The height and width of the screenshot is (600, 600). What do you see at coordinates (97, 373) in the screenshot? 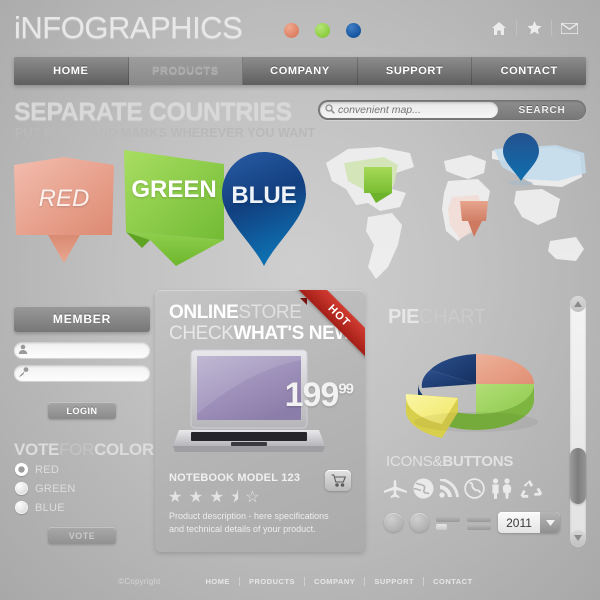
I see `password-input` at bounding box center [97, 373].